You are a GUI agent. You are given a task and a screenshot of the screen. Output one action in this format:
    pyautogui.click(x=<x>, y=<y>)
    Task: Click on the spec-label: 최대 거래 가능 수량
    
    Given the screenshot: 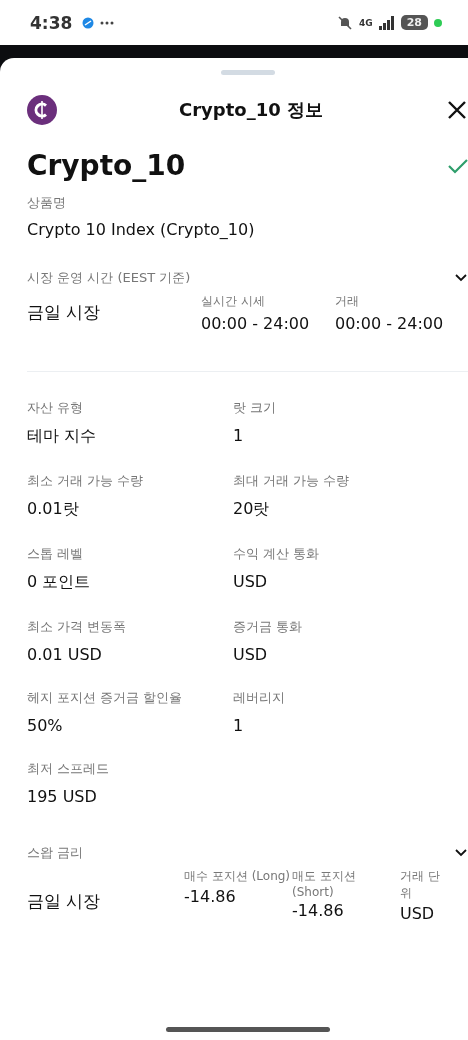 What is the action you would take?
    pyautogui.click(x=292, y=481)
    